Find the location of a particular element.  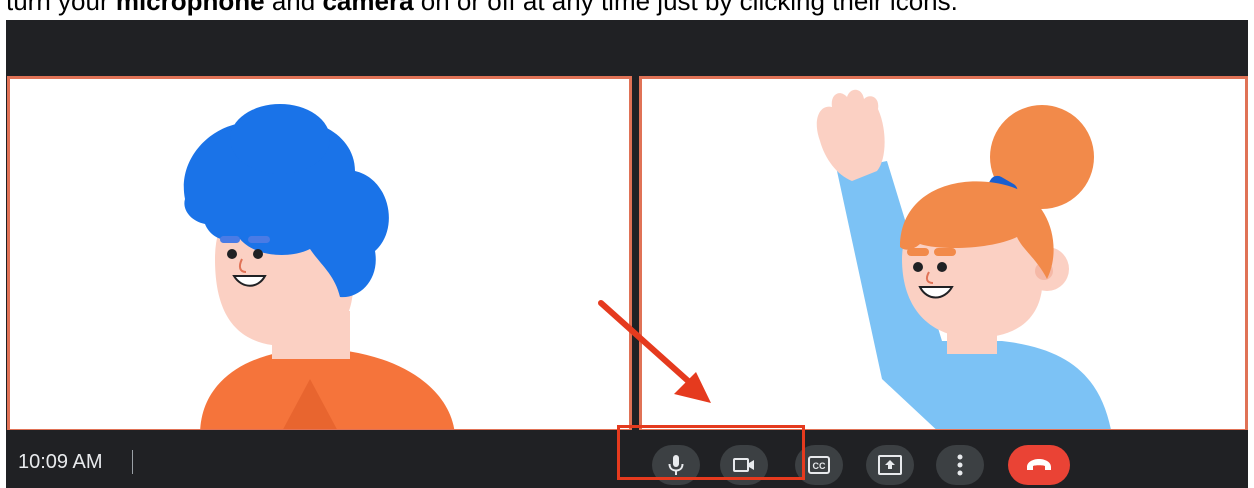

highlight-box is located at coordinates (711, 452).